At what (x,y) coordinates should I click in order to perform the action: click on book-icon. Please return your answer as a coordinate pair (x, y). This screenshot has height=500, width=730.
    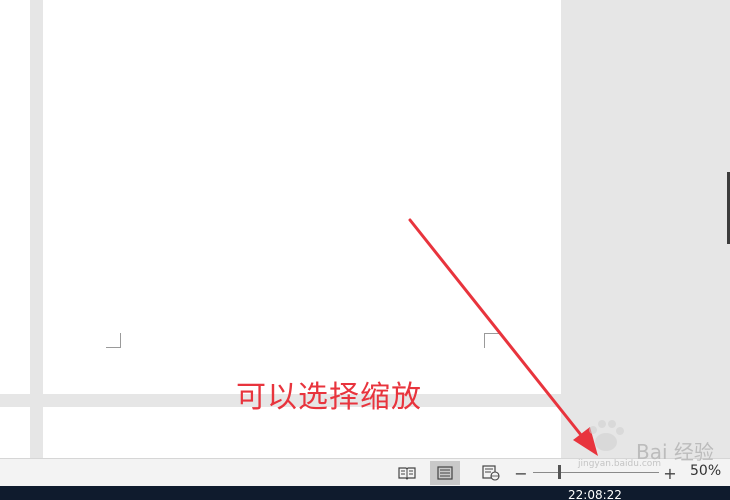
    Looking at the image, I should click on (407, 473).